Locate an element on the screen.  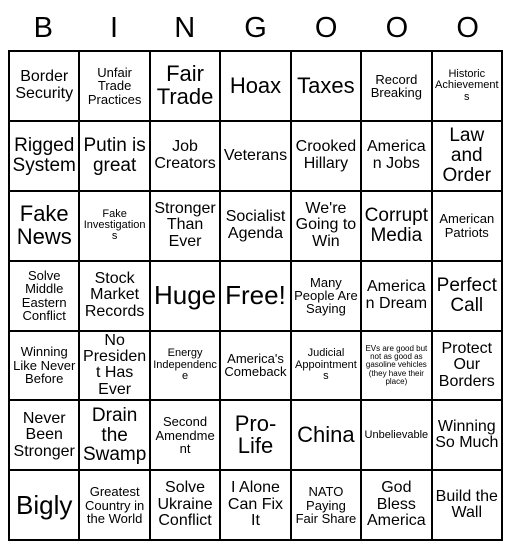
bingo-cell-text: Build the Wall is located at coordinates (466, 504).